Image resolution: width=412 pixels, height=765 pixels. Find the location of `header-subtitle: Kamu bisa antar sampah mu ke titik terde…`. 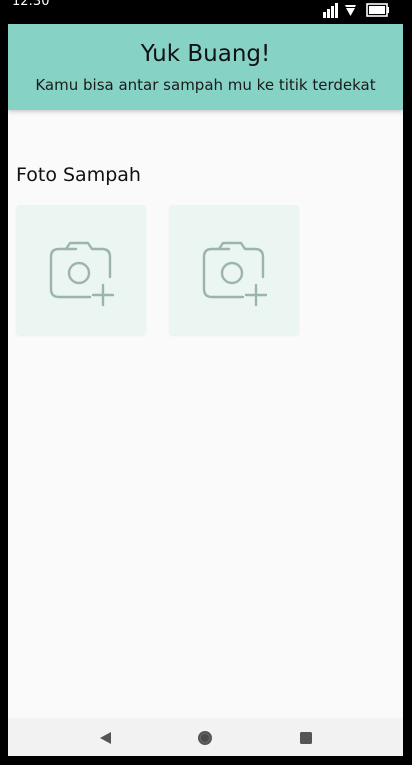

header-subtitle: Kamu bisa antar sampah mu ke titik terde… is located at coordinates (205, 85).